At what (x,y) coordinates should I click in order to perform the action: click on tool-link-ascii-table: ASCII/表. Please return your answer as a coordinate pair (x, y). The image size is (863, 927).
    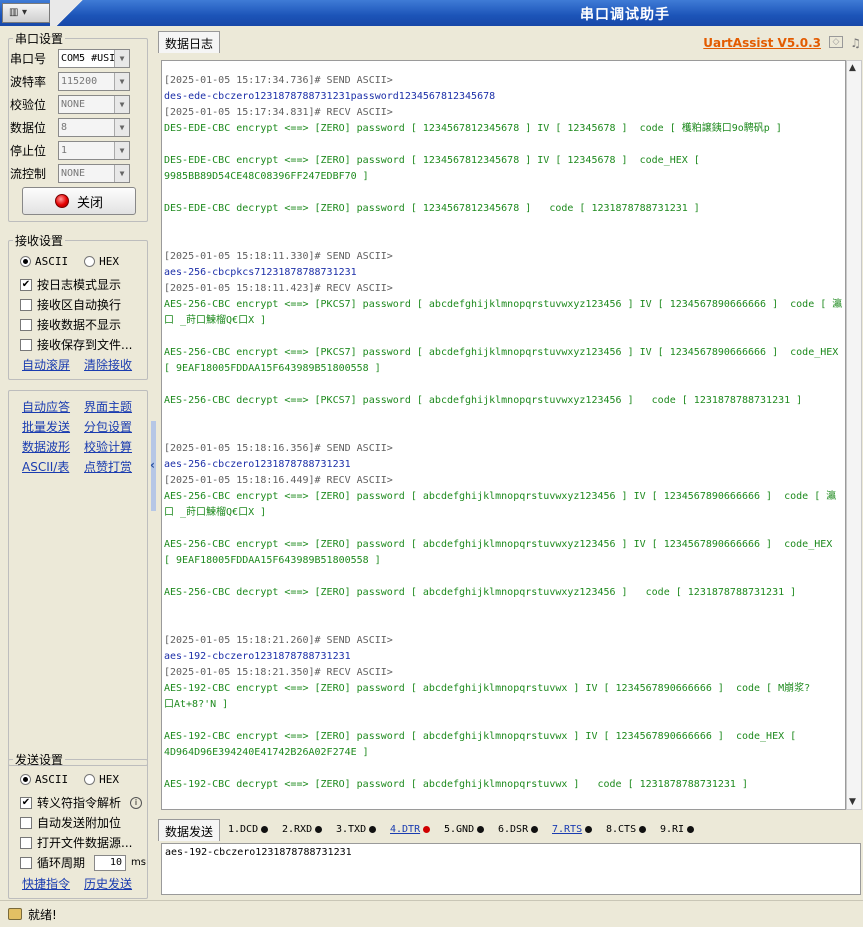
    Looking at the image, I should click on (45, 466).